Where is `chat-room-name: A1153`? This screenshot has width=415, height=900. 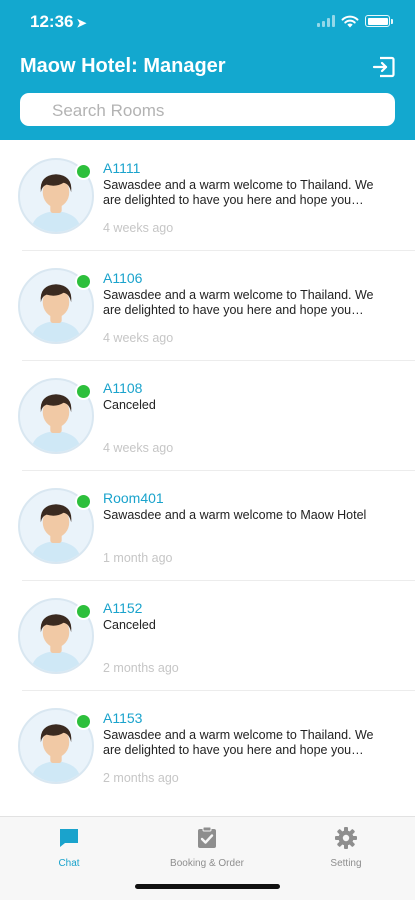 chat-room-name: A1153 is located at coordinates (123, 718).